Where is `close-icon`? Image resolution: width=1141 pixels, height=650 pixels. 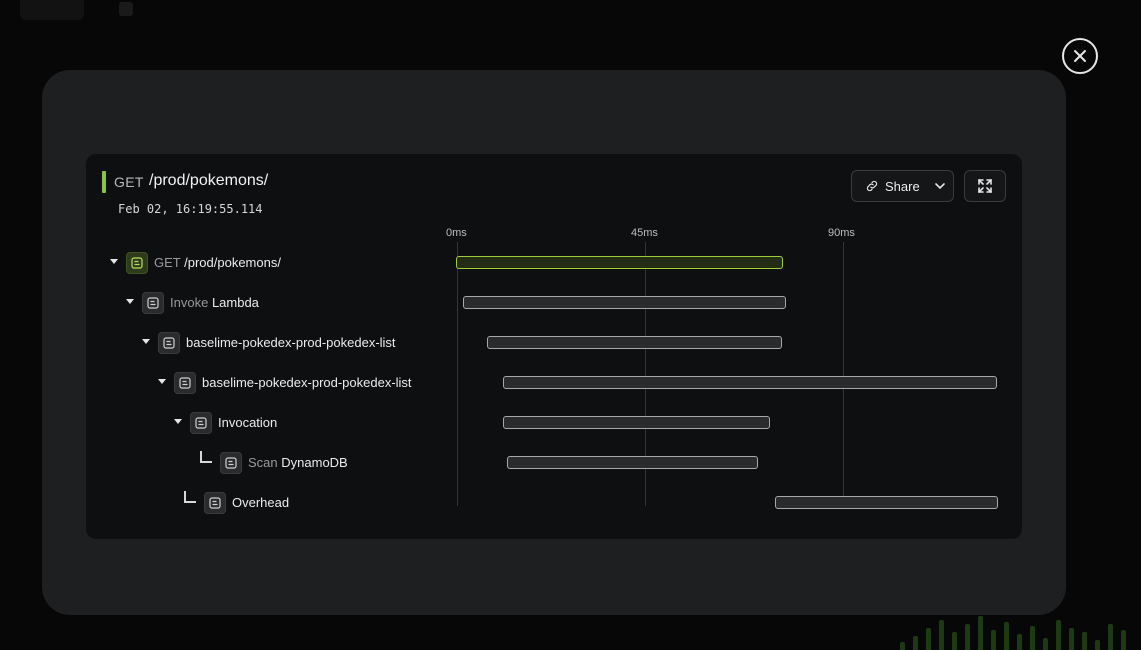
close-icon is located at coordinates (1080, 56).